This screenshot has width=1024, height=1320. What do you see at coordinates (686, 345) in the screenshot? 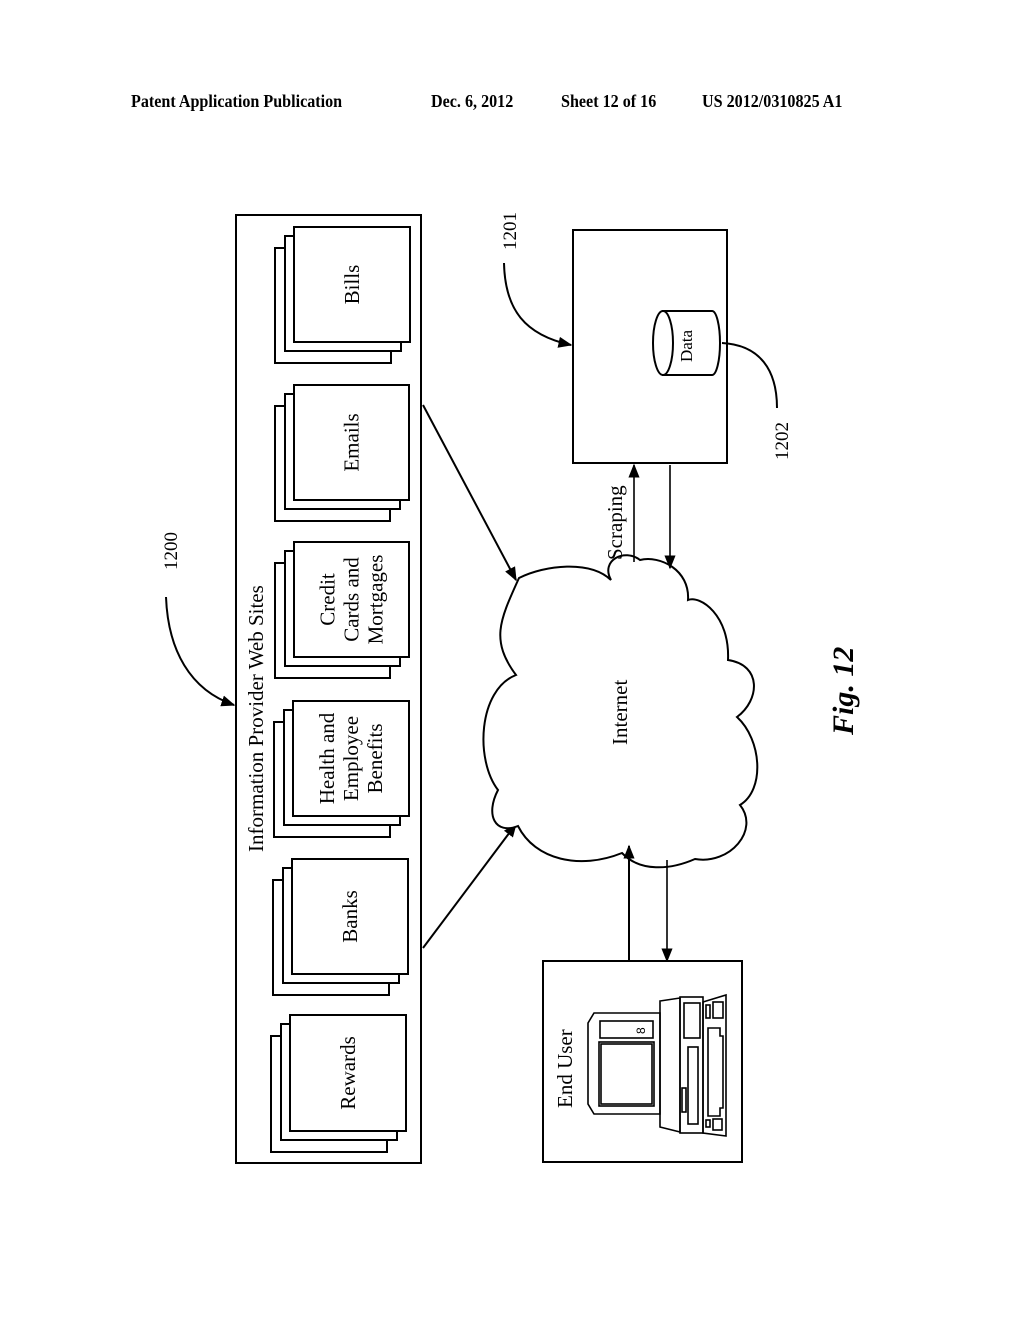
I see `database-label: Data` at bounding box center [686, 345].